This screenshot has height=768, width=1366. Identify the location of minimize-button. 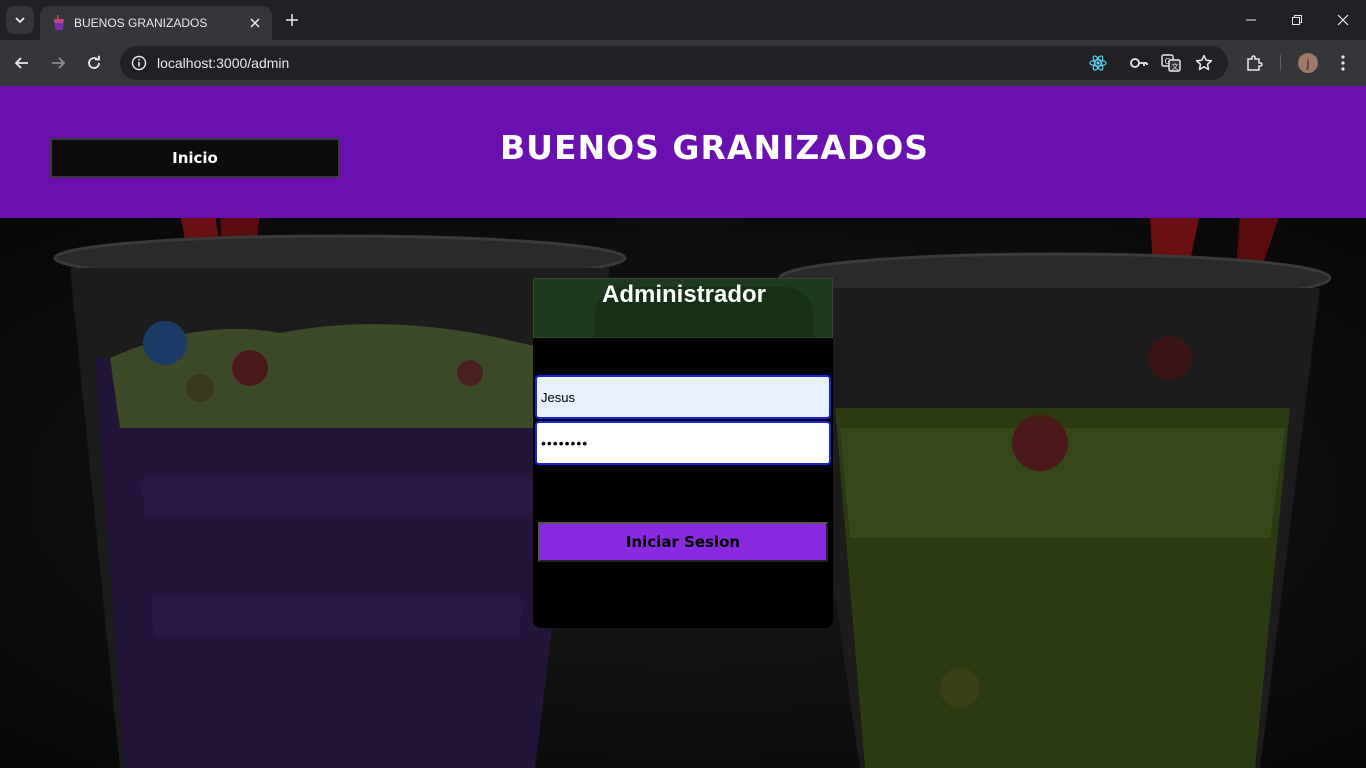
(1251, 20).